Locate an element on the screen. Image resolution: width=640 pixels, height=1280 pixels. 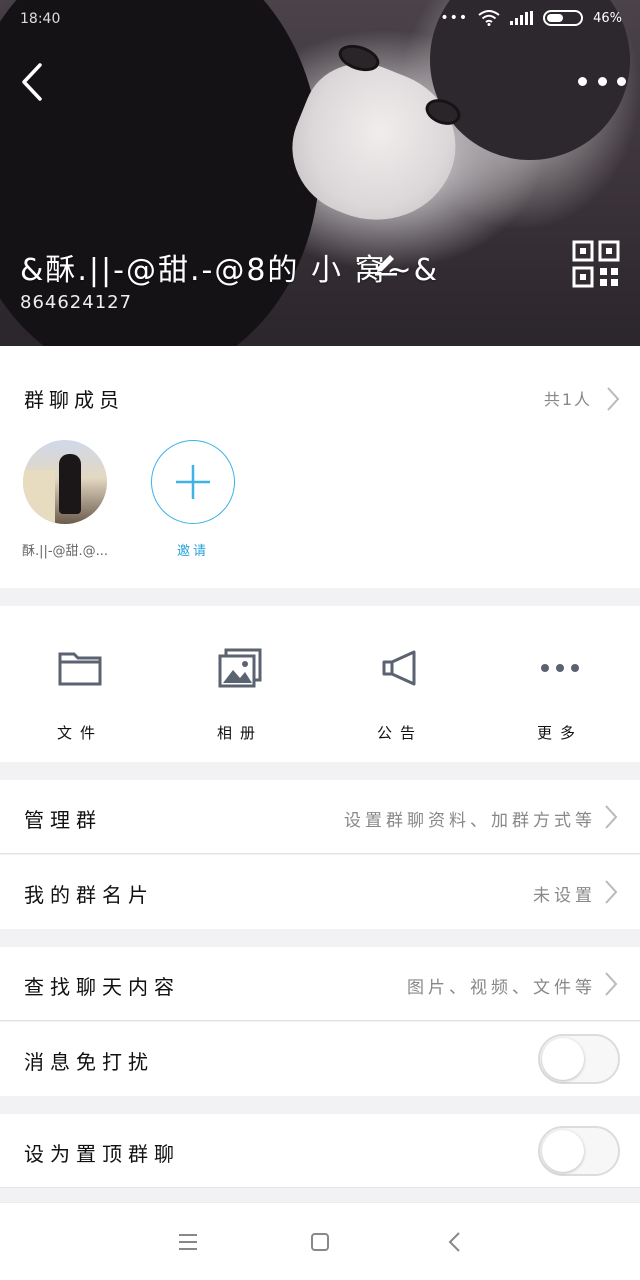
pencil-icon is located at coordinates (386, 262).